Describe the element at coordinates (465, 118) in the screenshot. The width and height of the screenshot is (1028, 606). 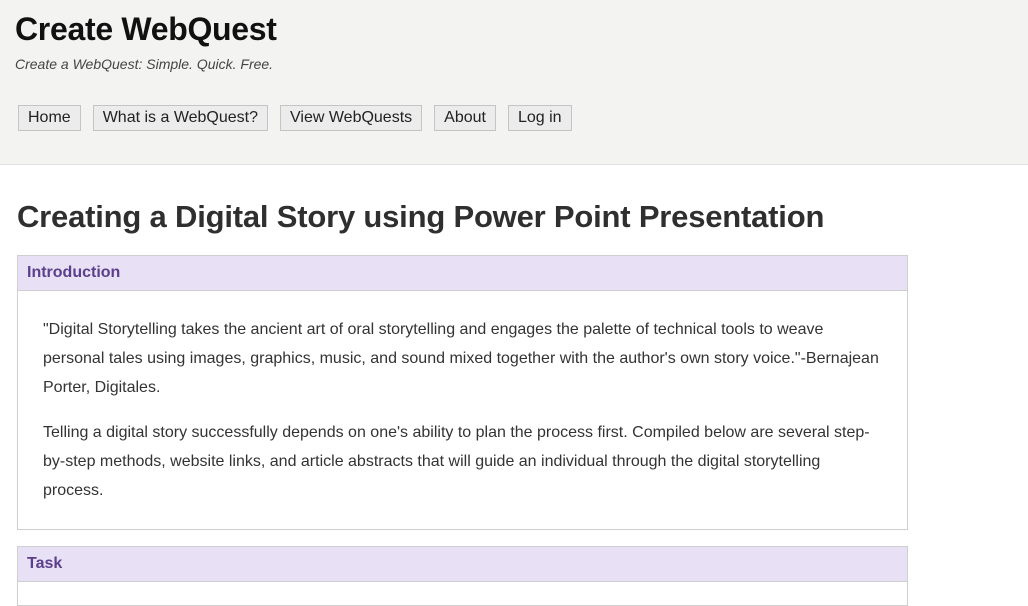
I see `nav-about-button: About` at that location.